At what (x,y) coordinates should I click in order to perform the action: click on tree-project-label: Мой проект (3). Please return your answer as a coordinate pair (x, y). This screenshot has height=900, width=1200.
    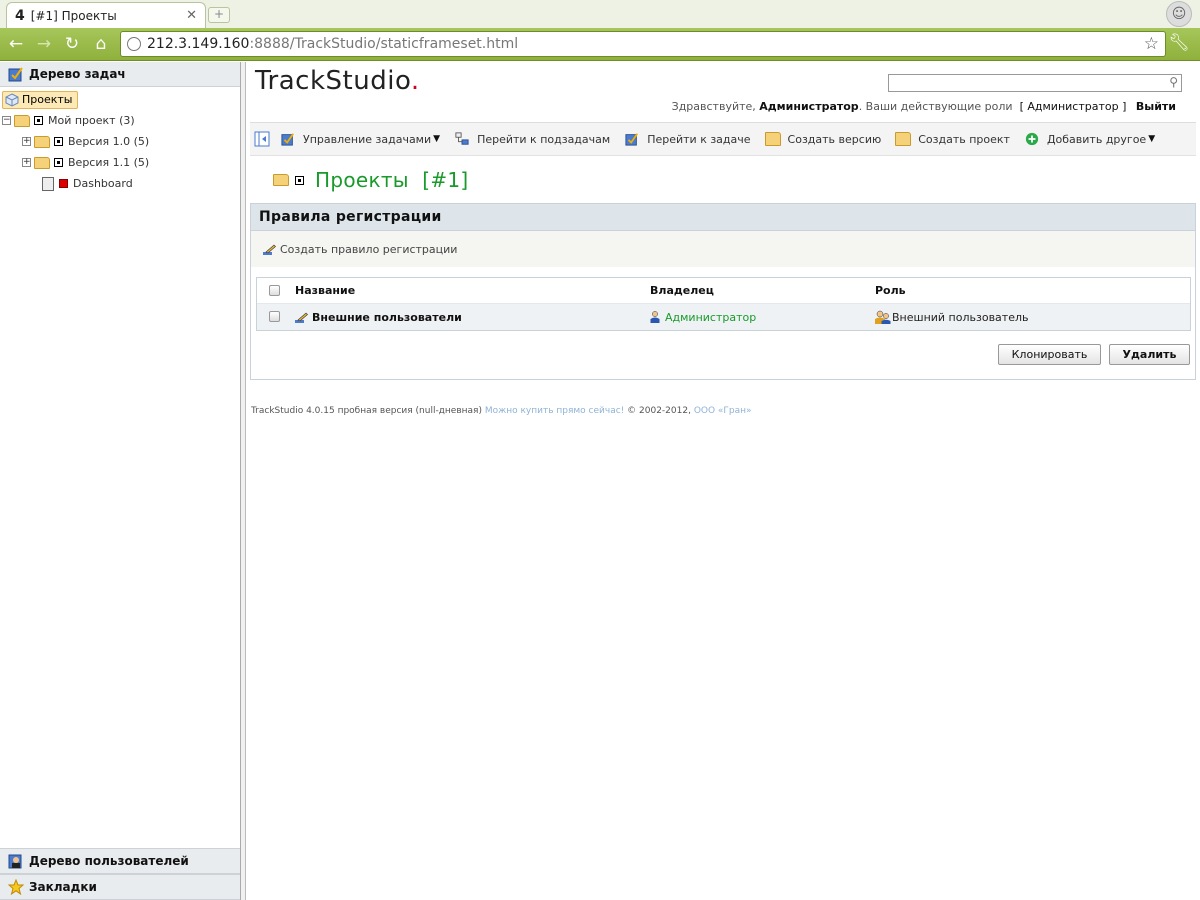
    Looking at the image, I should click on (91, 120).